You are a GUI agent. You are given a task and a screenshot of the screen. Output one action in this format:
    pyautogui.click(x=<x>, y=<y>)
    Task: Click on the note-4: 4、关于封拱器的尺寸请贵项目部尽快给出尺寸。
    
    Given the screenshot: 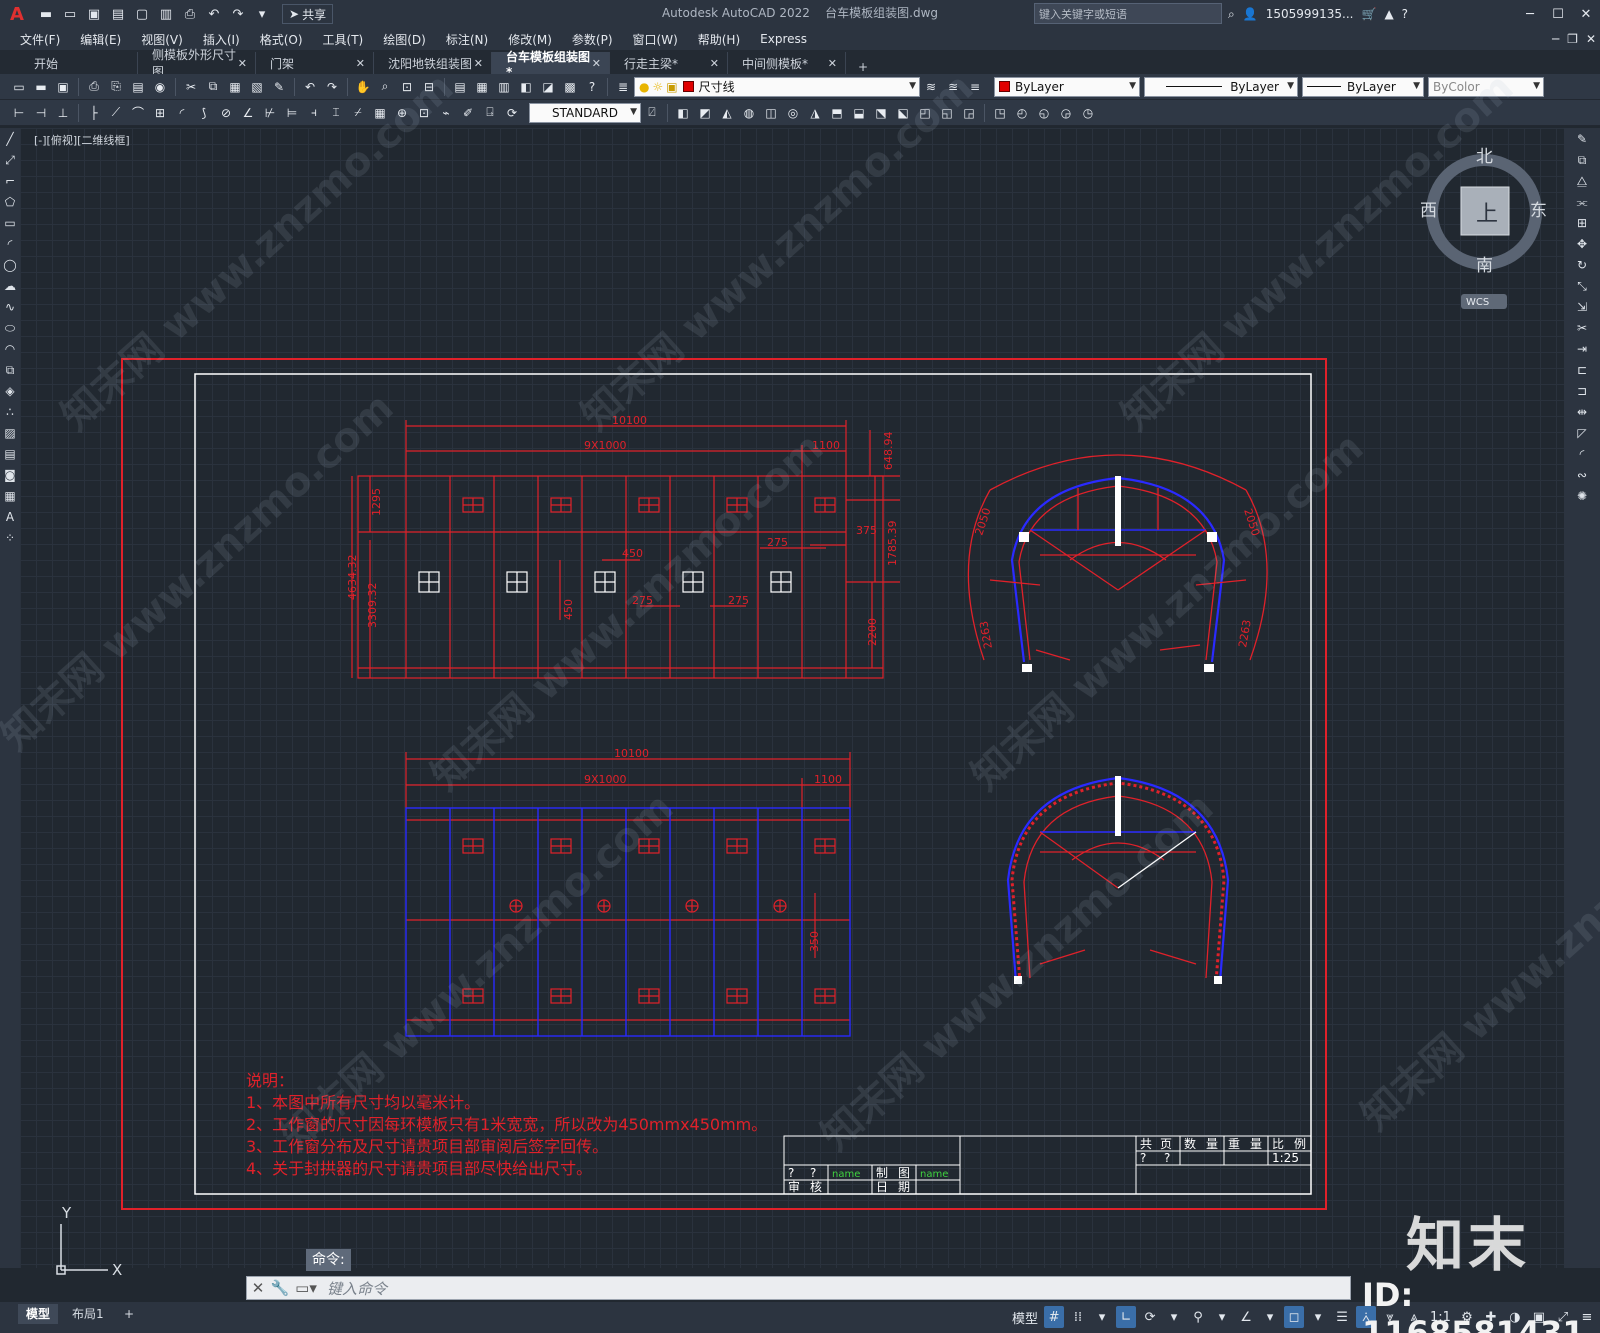 What is the action you would take?
    pyautogui.click(x=419, y=1168)
    